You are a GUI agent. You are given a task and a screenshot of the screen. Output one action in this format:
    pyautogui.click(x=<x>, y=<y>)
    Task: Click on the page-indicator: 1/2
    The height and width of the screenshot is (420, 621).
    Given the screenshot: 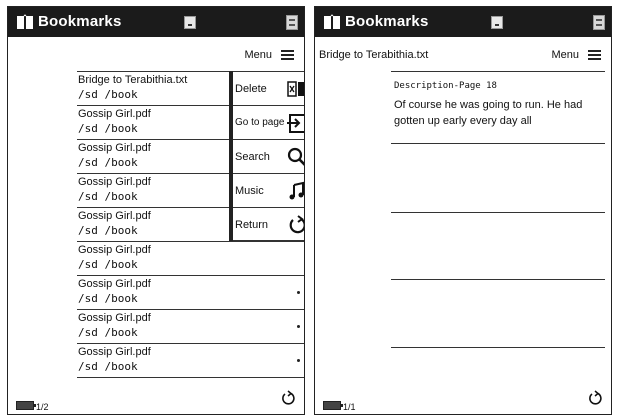 What is the action you would take?
    pyautogui.click(x=42, y=407)
    